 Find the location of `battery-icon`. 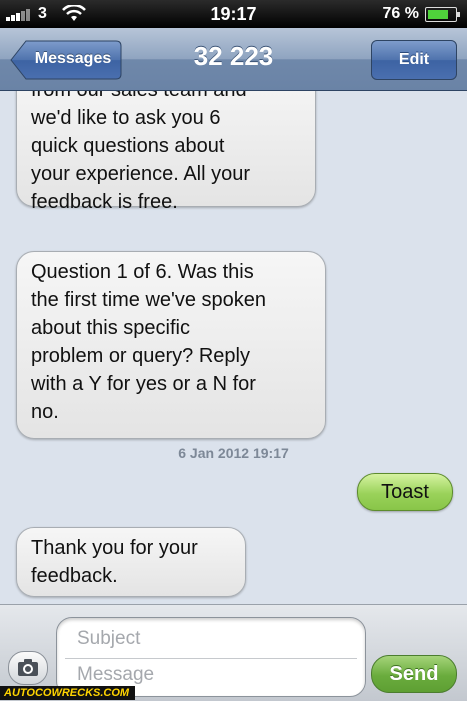

battery-icon is located at coordinates (442, 14).